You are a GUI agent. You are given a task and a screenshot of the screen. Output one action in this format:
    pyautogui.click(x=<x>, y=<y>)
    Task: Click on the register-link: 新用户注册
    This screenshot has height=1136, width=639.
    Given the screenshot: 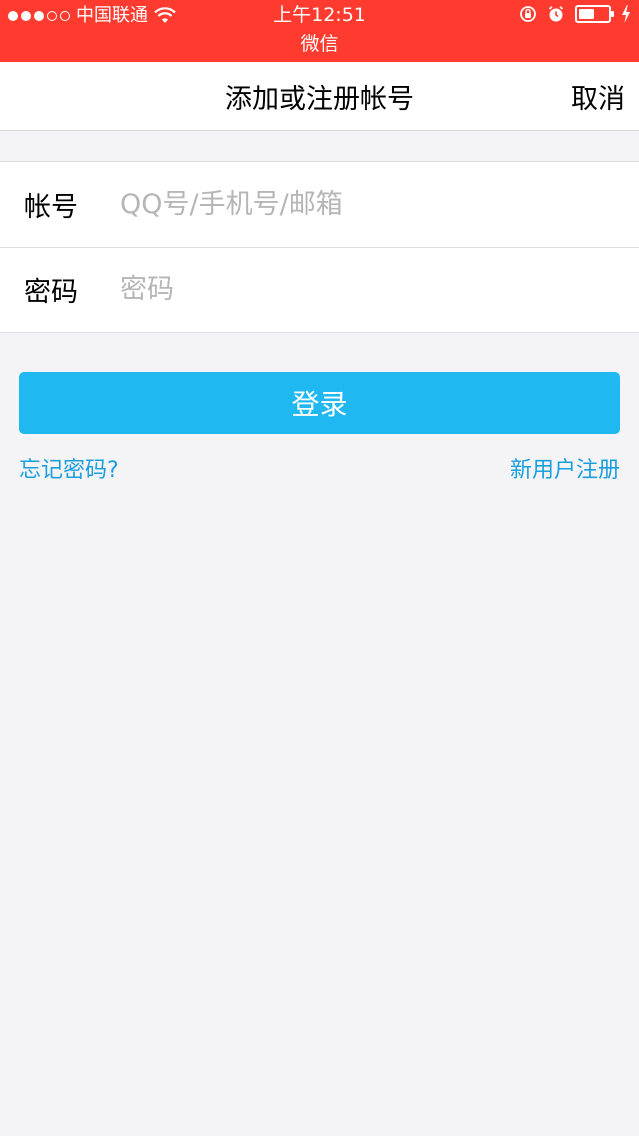 What is the action you would take?
    pyautogui.click(x=565, y=468)
    